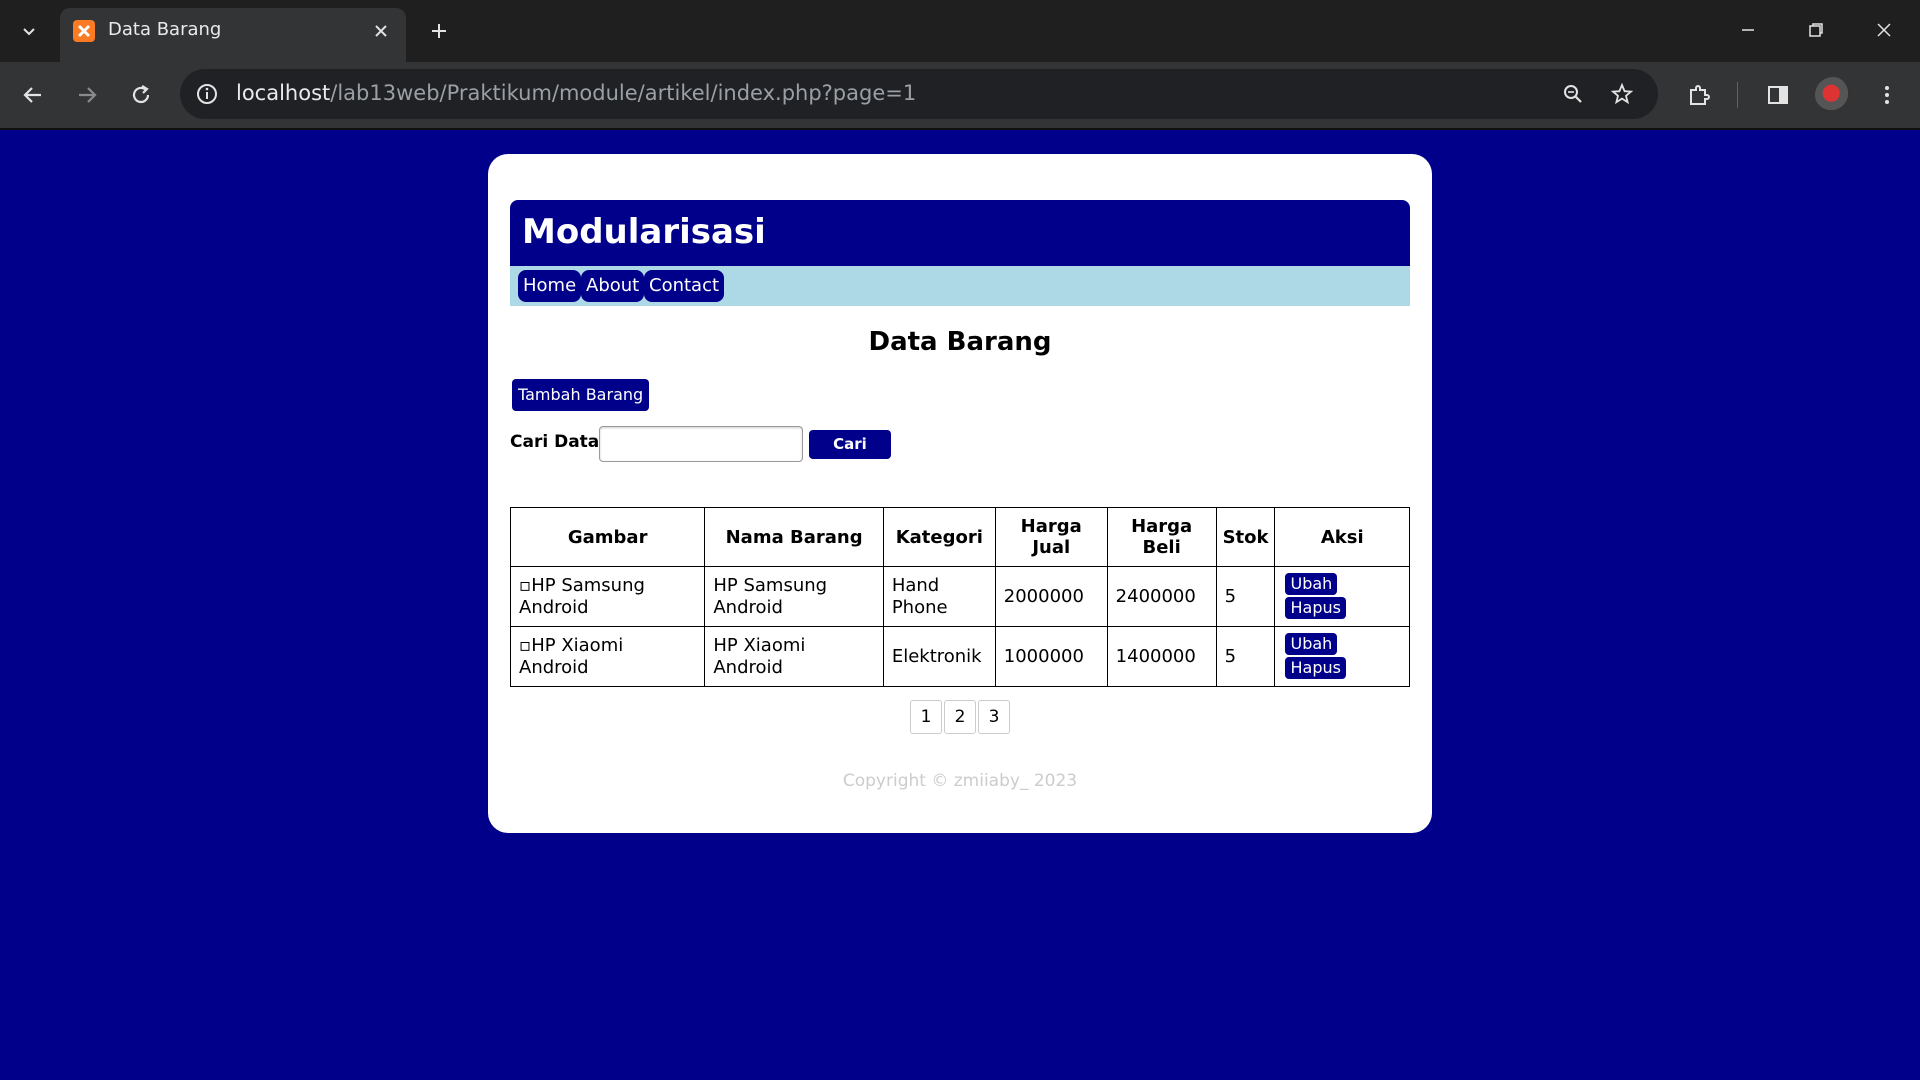 This screenshot has height=1080, width=1920. I want to click on page-link-3: 3, so click(994, 717).